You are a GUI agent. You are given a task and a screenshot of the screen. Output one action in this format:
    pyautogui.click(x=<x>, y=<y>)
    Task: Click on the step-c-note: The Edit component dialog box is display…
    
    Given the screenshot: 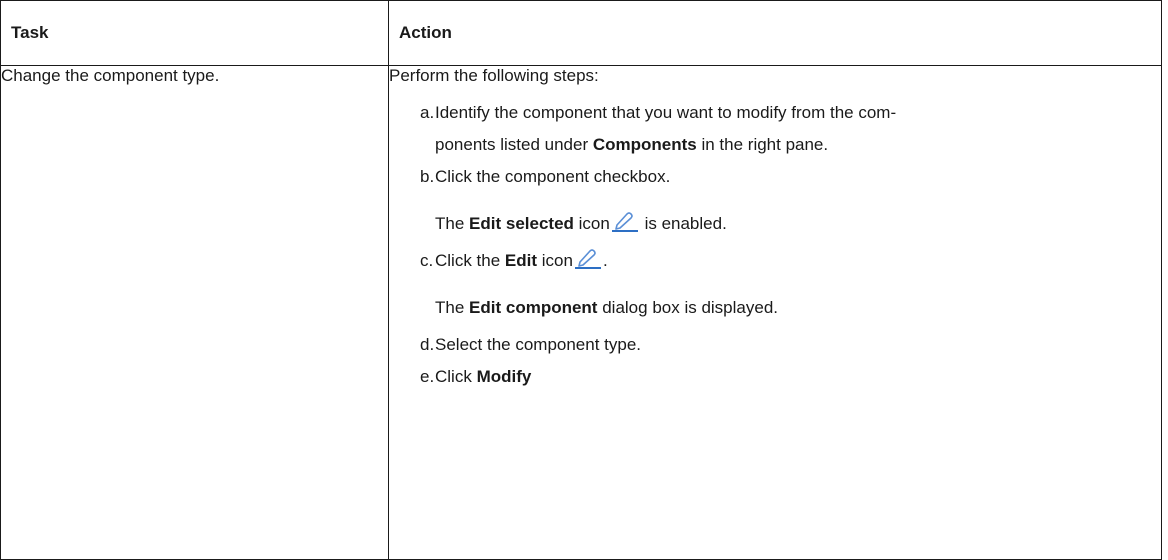 What is the action you would take?
    pyautogui.click(x=606, y=307)
    